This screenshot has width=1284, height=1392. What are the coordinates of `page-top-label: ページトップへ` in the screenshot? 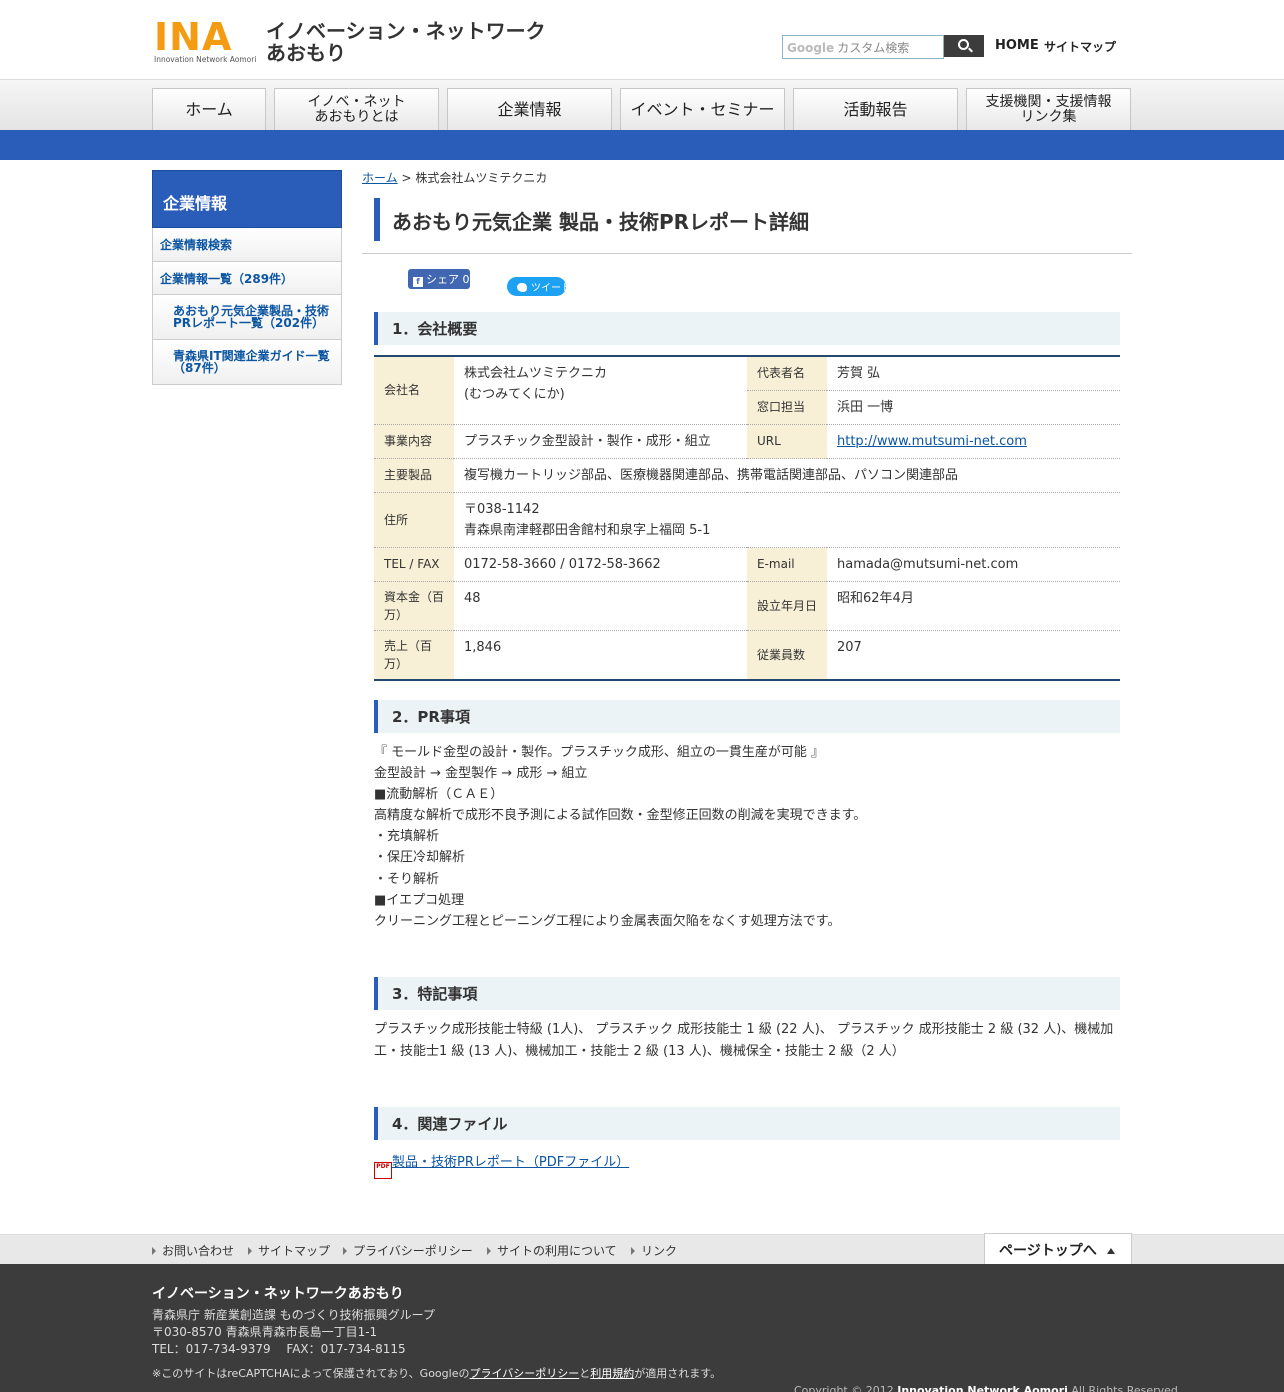 It's located at (1048, 1251).